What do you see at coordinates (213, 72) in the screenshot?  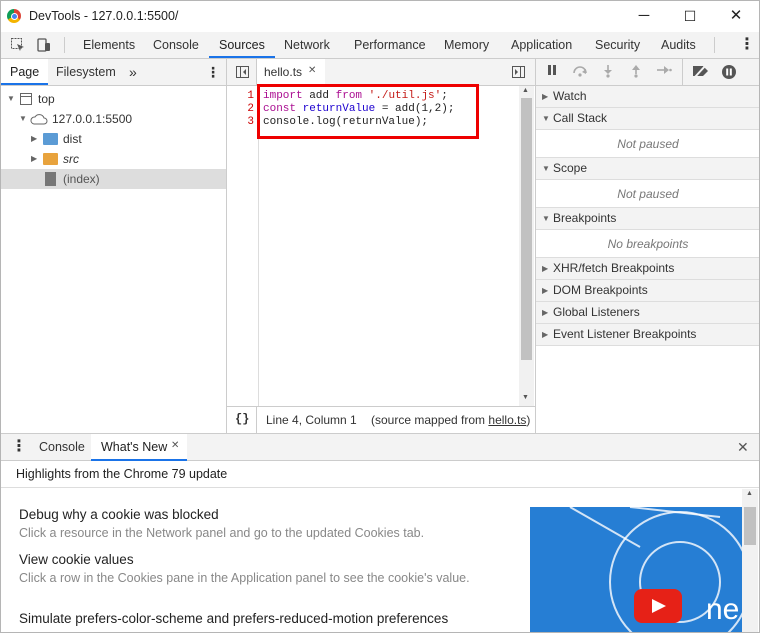 I see `navigator-menu-icon: ⋮` at bounding box center [213, 72].